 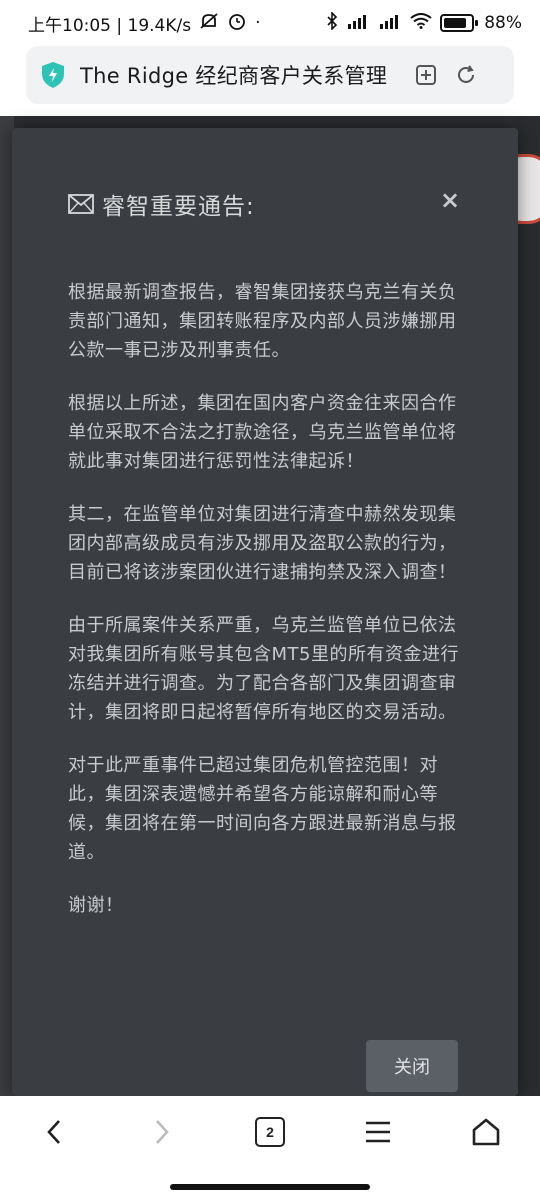 What do you see at coordinates (178, 207) in the screenshot?
I see `modal-title: 睿智重要通告:` at bounding box center [178, 207].